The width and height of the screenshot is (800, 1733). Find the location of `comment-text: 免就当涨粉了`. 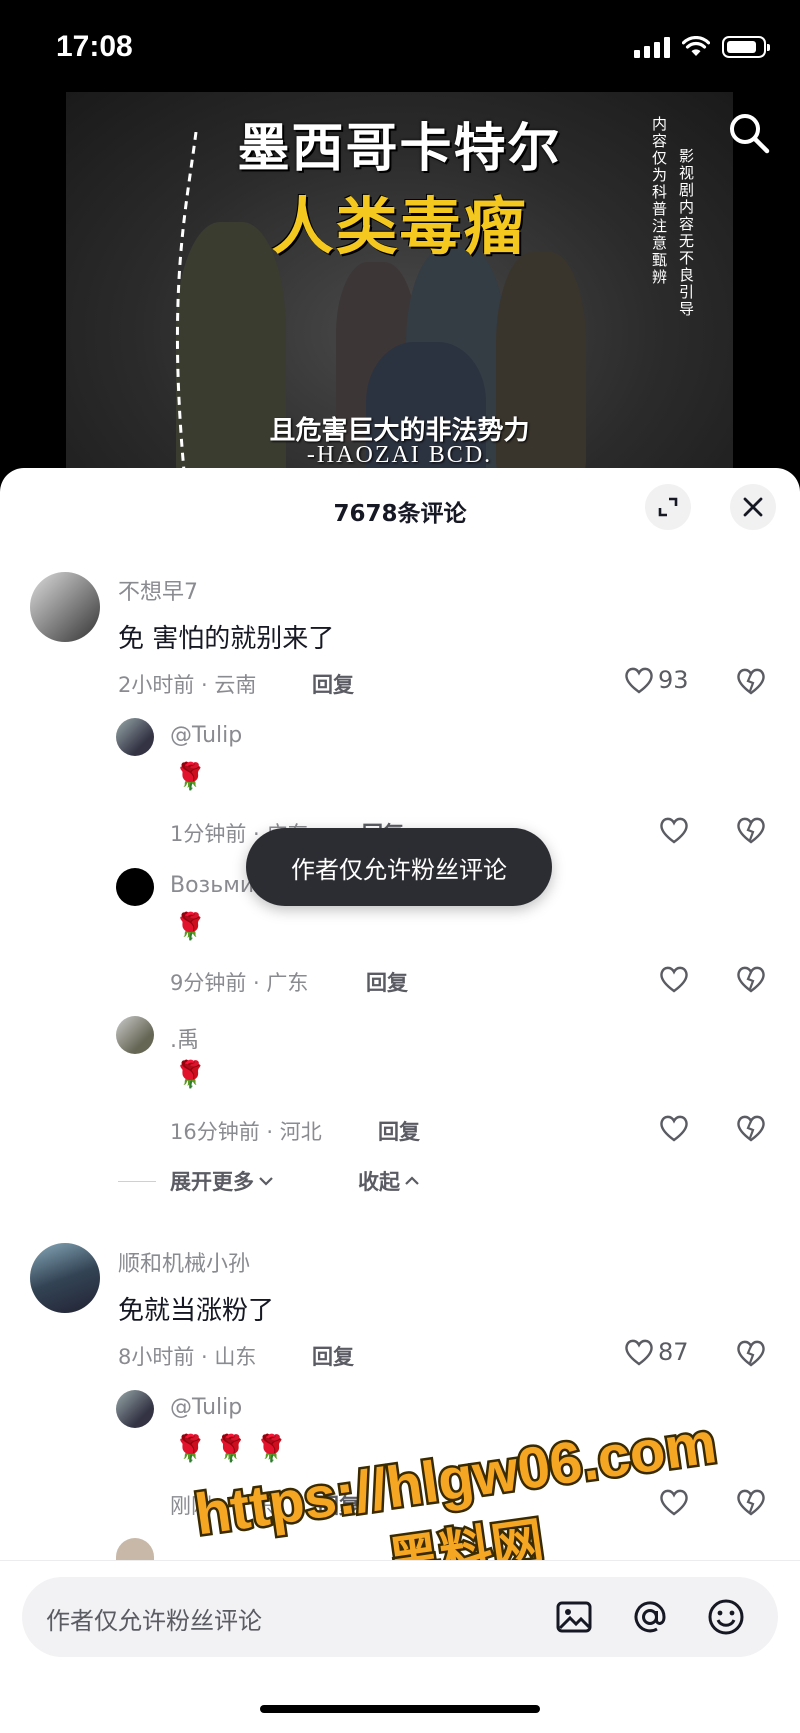

comment-text: 免就当涨粉了 is located at coordinates (196, 1311).